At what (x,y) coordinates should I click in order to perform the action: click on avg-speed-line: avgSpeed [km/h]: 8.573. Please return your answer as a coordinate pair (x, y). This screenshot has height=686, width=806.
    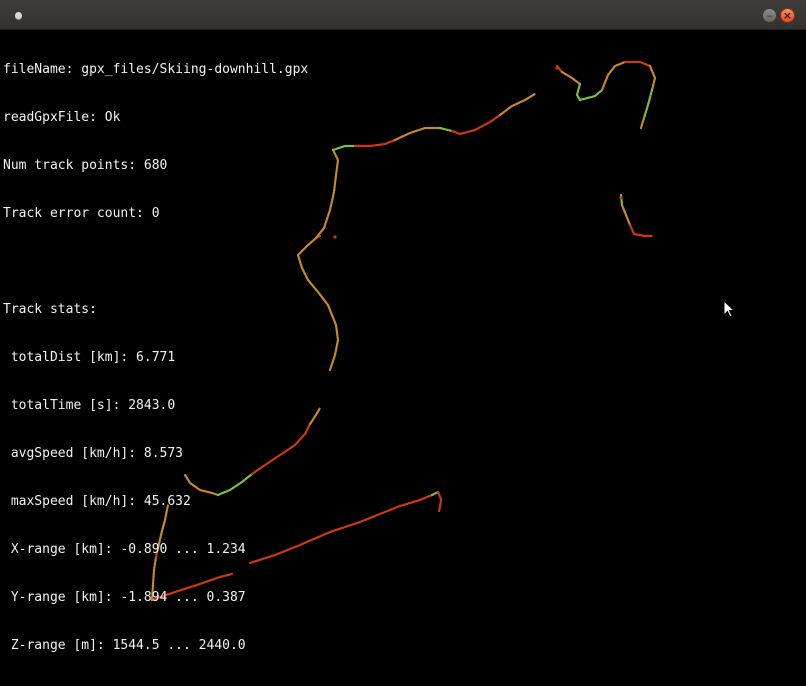
    Looking at the image, I should click on (93, 453).